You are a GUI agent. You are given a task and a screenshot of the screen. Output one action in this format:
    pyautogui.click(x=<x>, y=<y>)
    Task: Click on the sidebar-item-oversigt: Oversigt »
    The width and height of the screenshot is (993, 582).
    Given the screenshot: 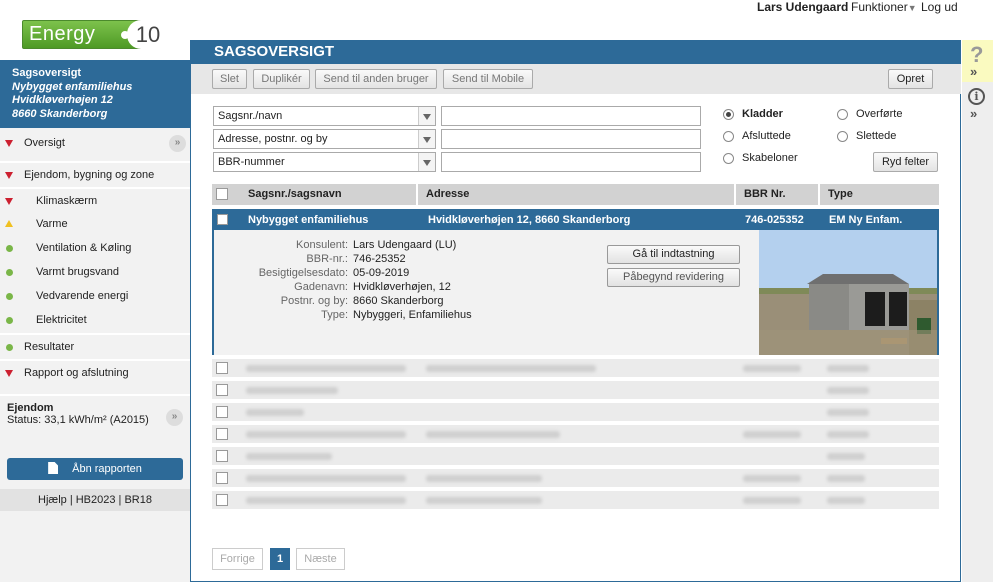 What is the action you would take?
    pyautogui.click(x=95, y=143)
    